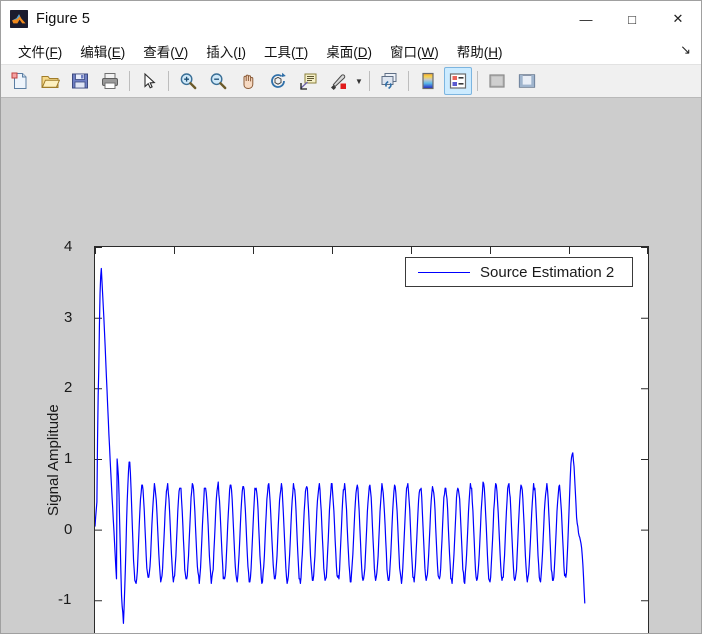 Image resolution: width=702 pixels, height=634 pixels. Describe the element at coordinates (60, 52) in the screenshot. I see `menu-file-tail: )` at that location.